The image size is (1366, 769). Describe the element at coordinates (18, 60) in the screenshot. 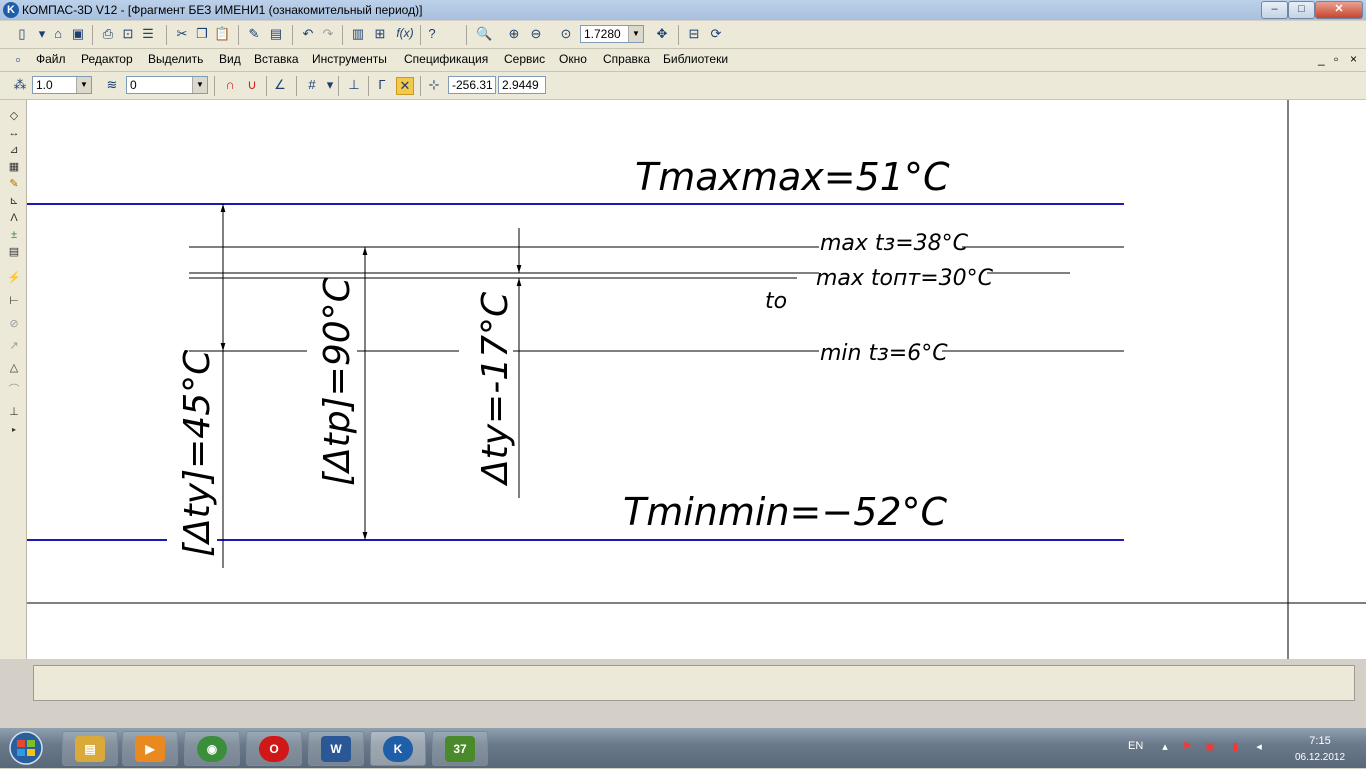

I see `document-icon: ▫` at that location.